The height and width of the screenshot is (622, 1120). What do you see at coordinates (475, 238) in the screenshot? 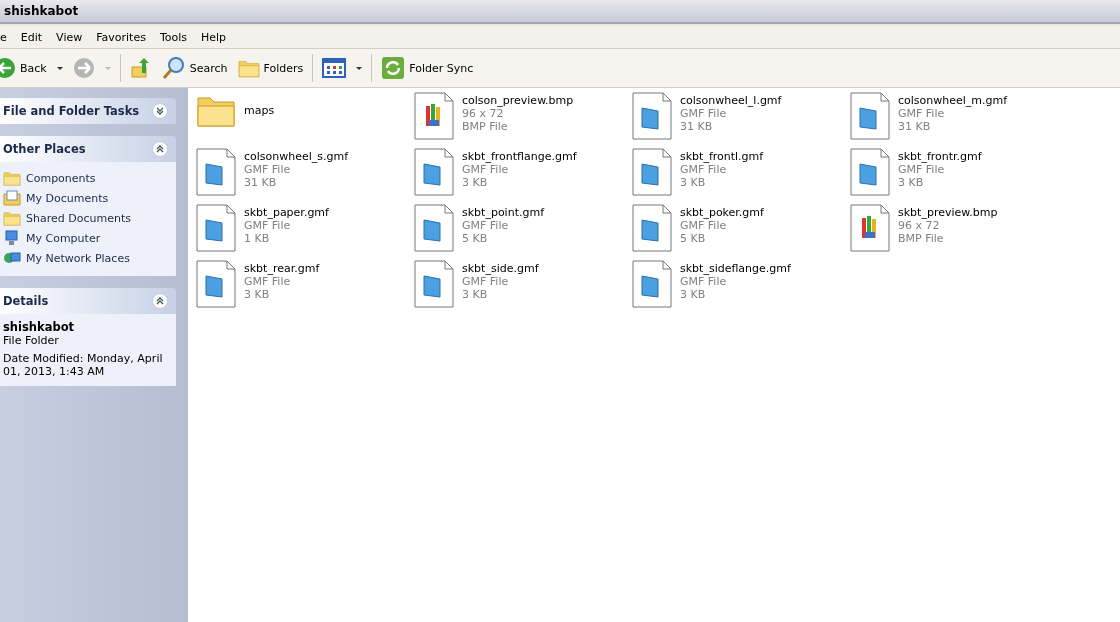
I see `file-info: 5 KB` at bounding box center [475, 238].